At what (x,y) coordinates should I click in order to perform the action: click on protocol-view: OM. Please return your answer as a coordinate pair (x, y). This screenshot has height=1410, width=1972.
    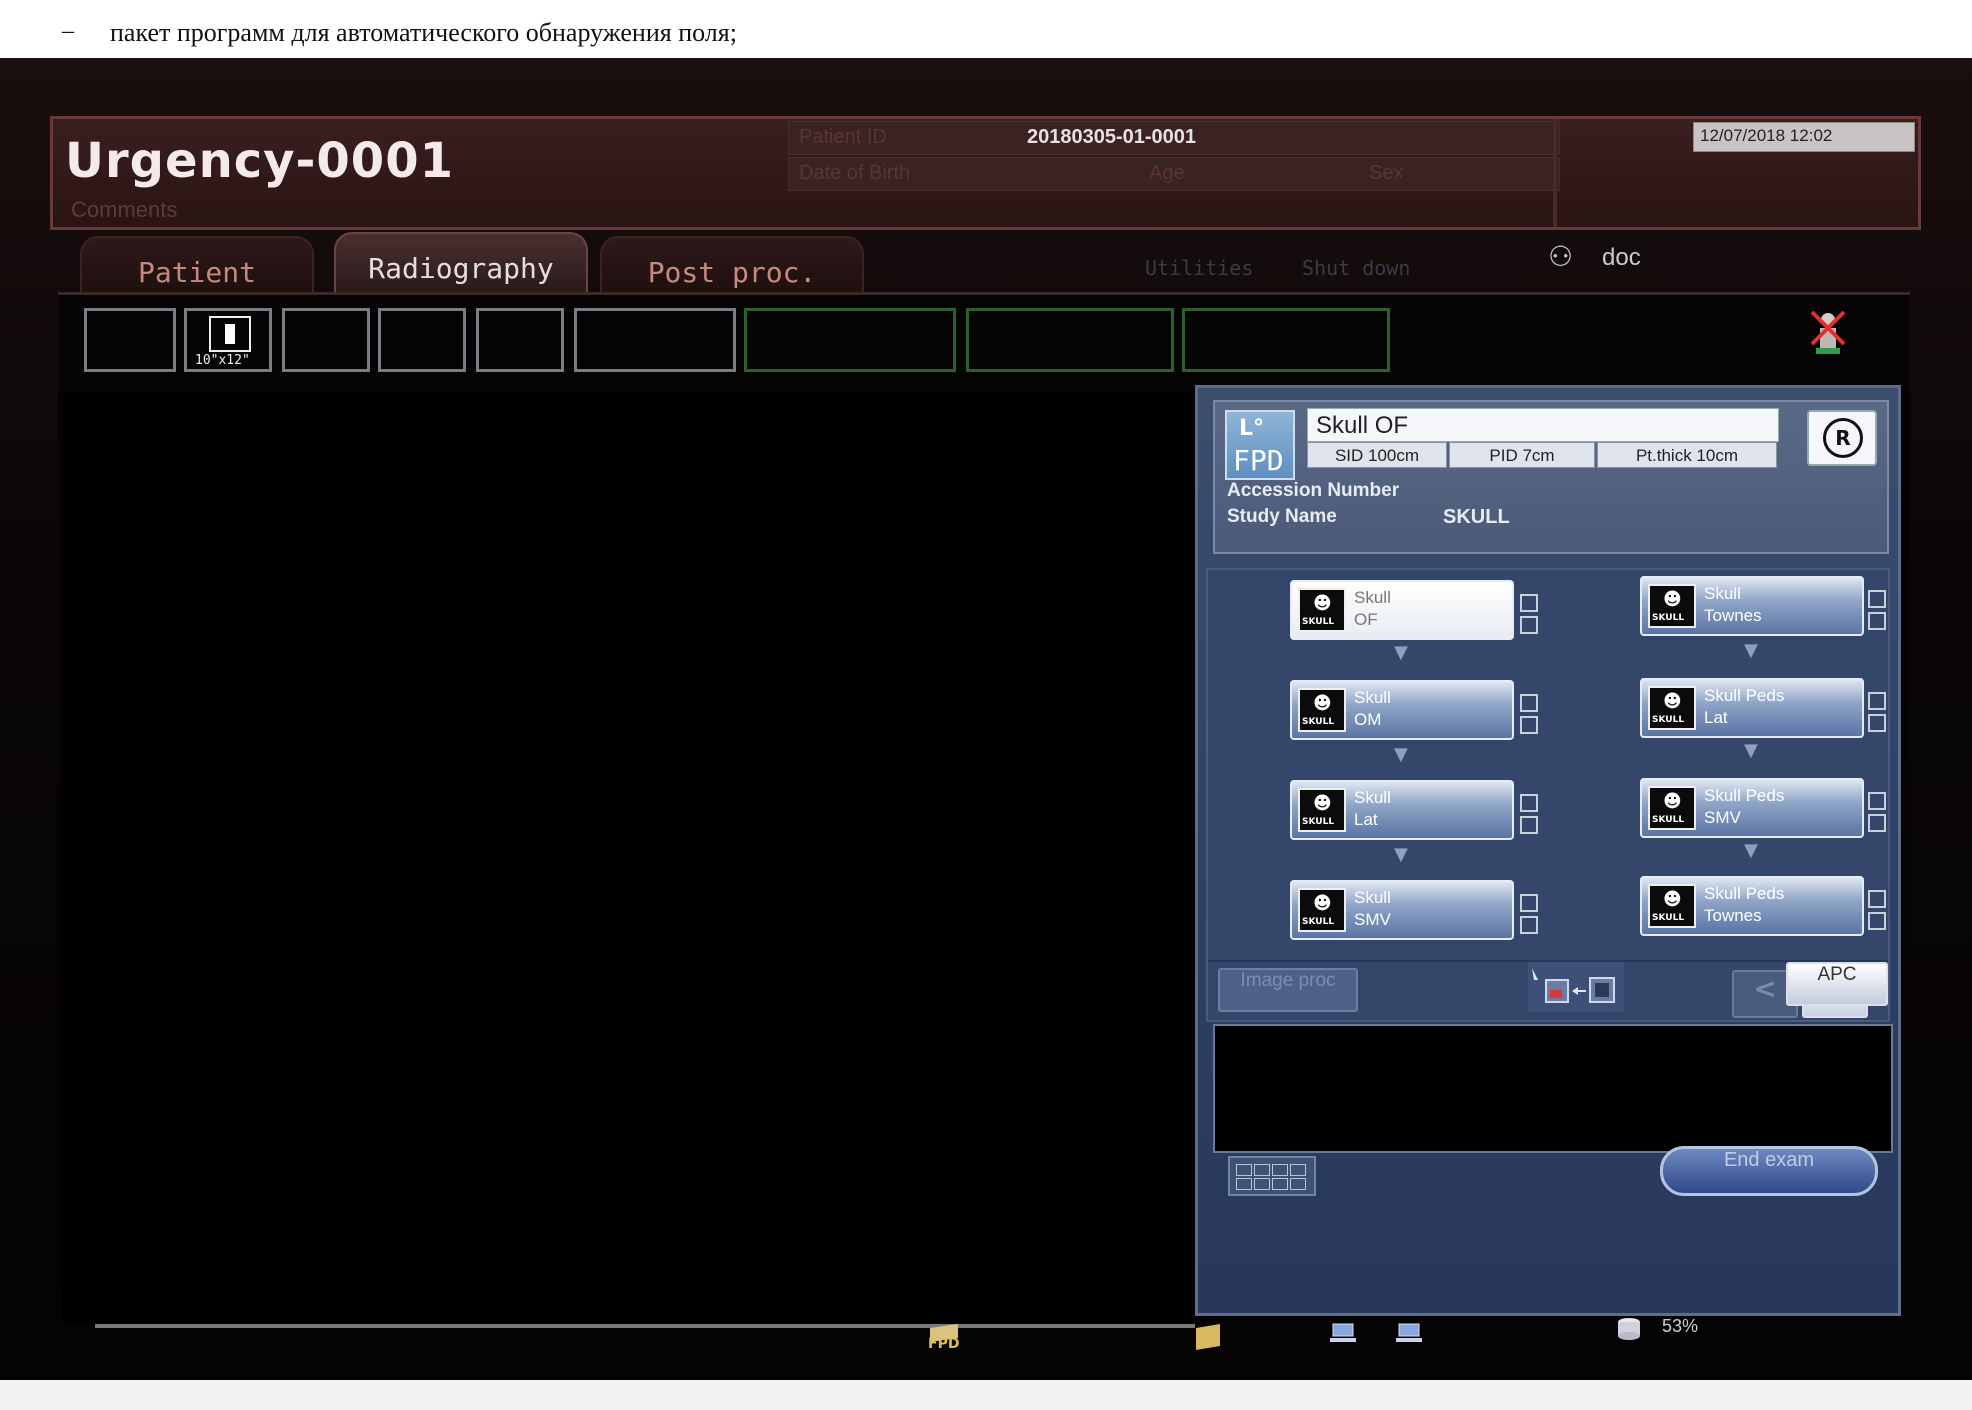
    Looking at the image, I should click on (1368, 719).